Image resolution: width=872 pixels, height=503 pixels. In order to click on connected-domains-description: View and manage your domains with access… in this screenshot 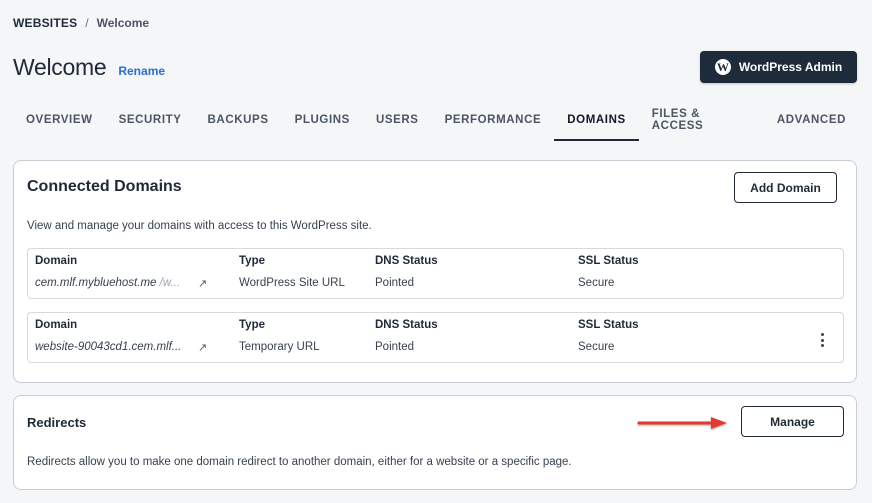, I will do `click(199, 226)`.